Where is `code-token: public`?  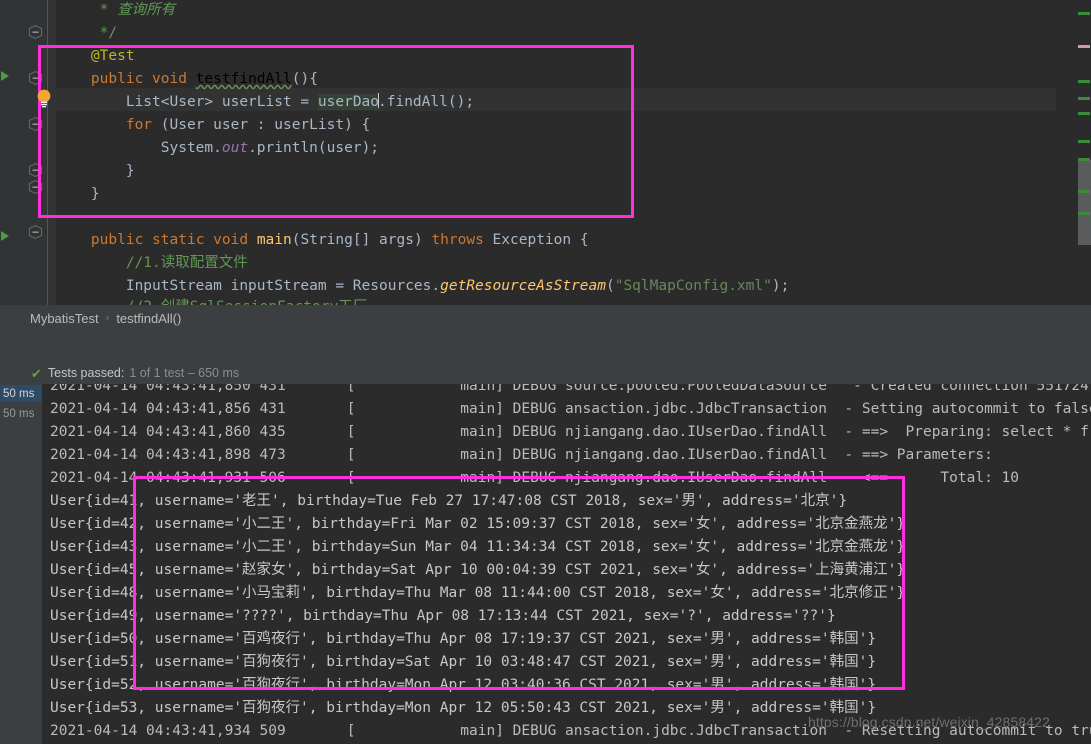 code-token: public is located at coordinates (117, 240).